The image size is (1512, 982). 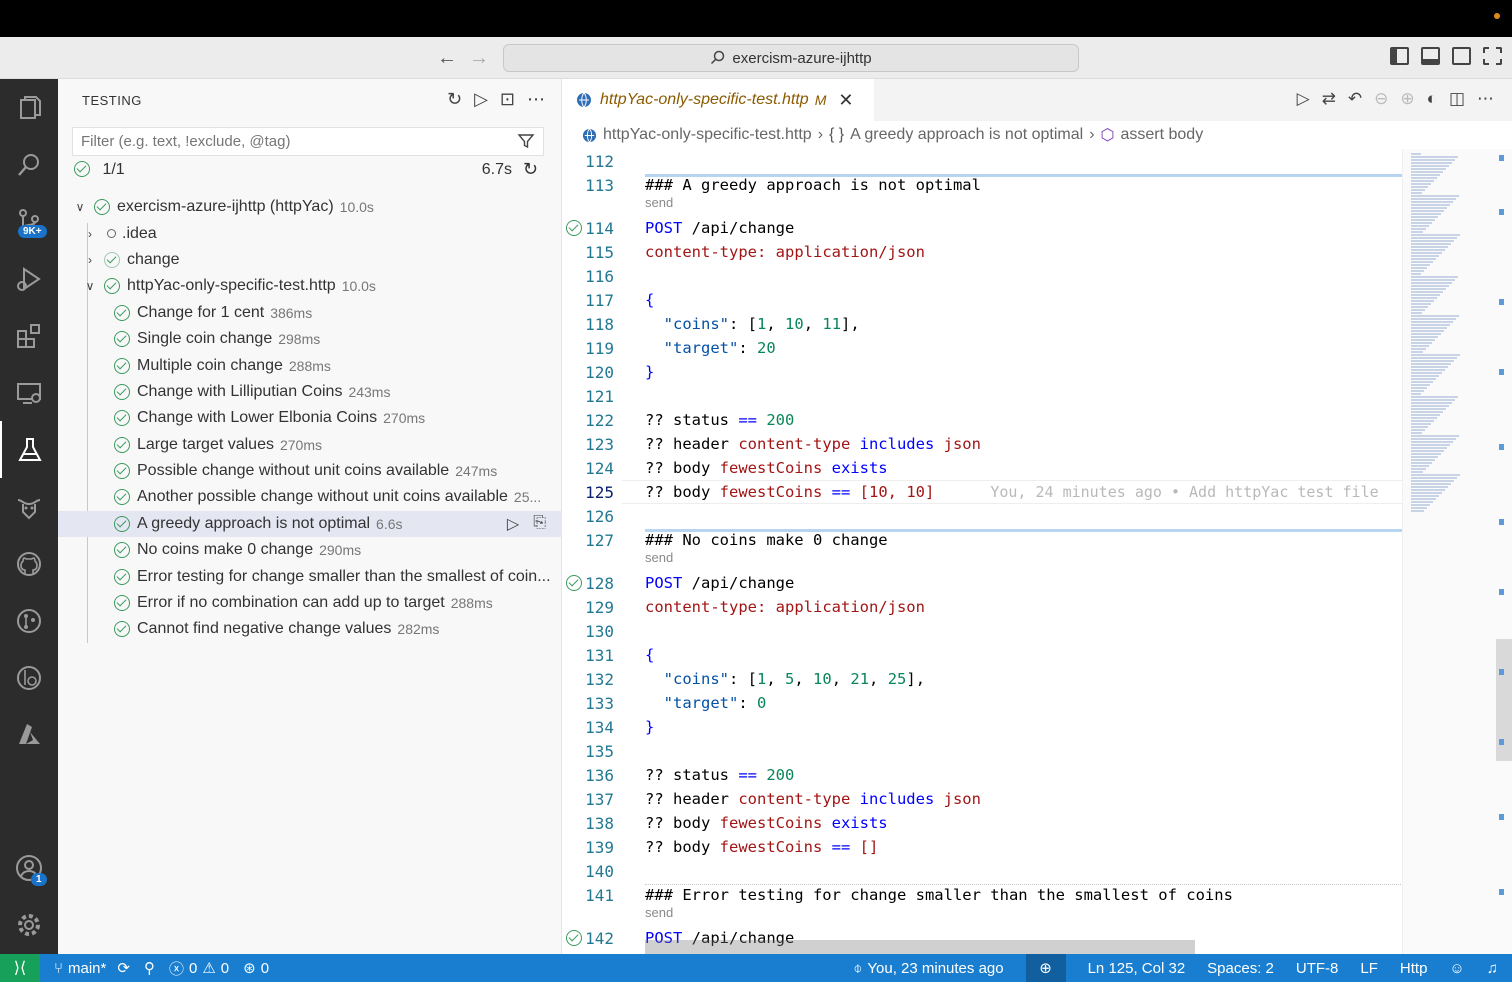 What do you see at coordinates (29, 449) in the screenshot?
I see `testing-icon` at bounding box center [29, 449].